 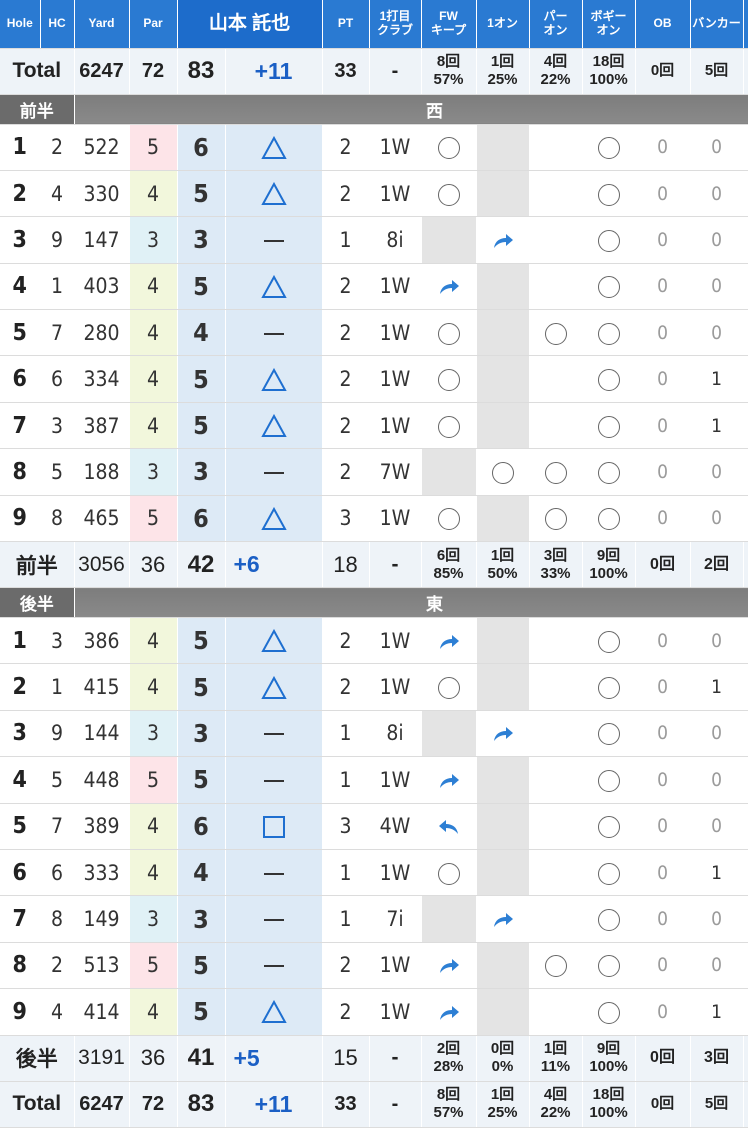 What do you see at coordinates (57, 687) in the screenshot?
I see `hole-hc: 1` at bounding box center [57, 687].